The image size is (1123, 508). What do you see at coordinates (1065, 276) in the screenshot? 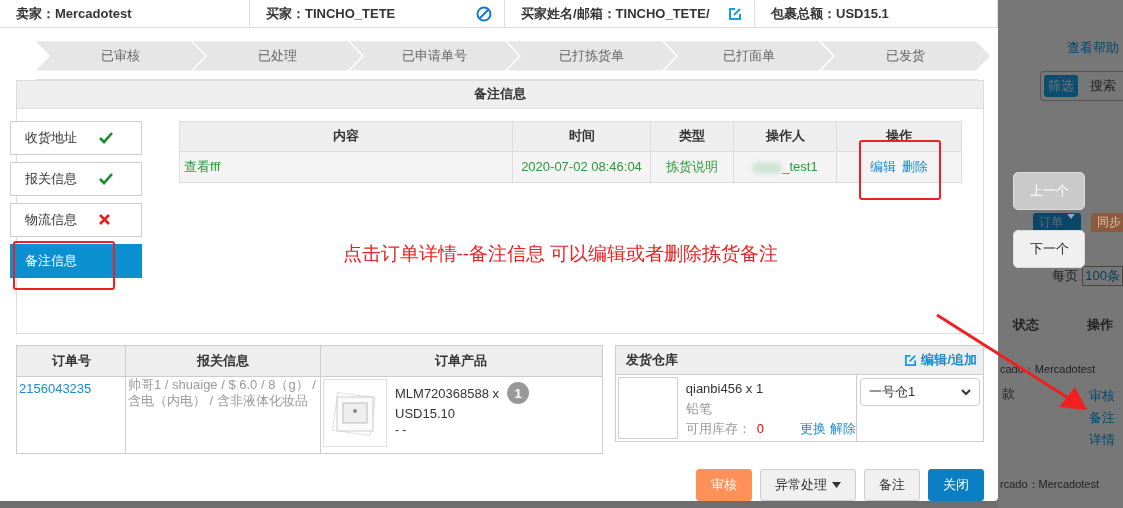
I see `per-page-label: 每页` at bounding box center [1065, 276].